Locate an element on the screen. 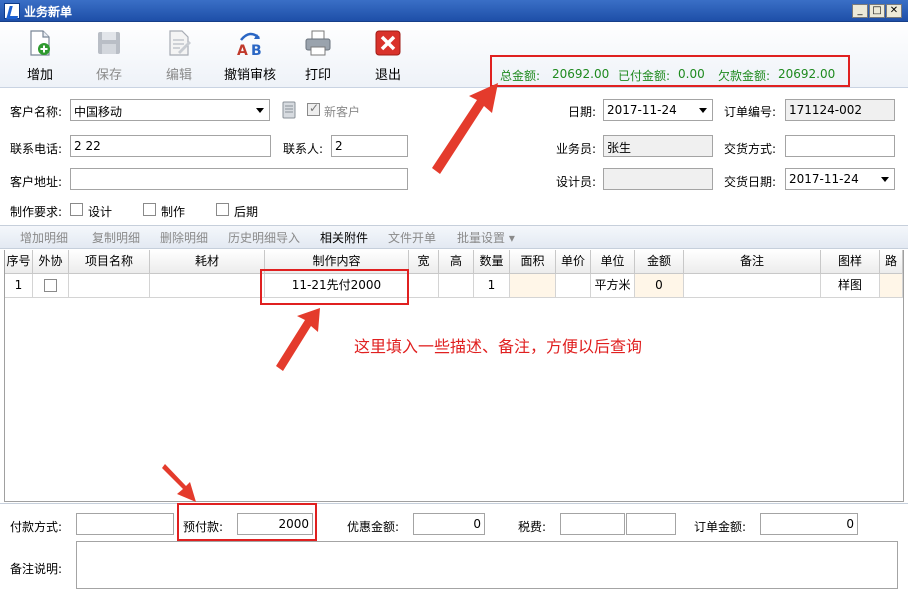  delivery-date-label: 交货日期: is located at coordinates (750, 182).